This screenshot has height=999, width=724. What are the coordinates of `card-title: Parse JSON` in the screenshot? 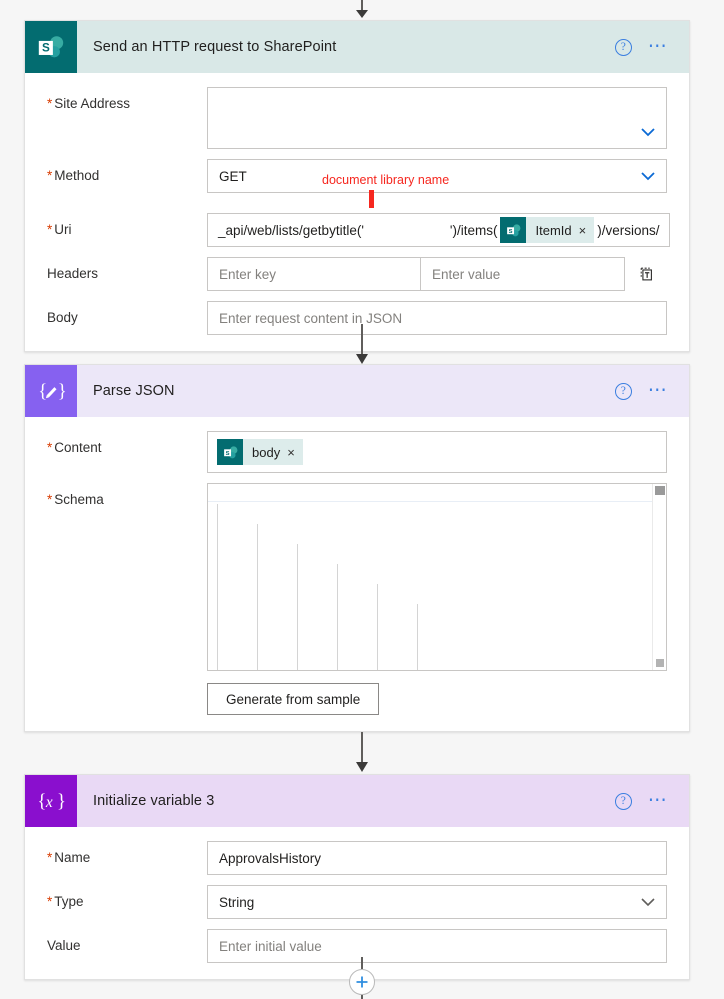 It's located at (134, 391).